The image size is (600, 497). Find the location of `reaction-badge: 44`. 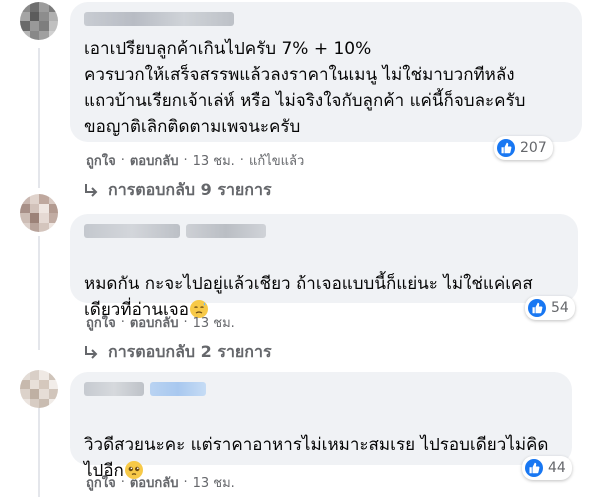

reaction-badge: 44 is located at coordinates (547, 468).